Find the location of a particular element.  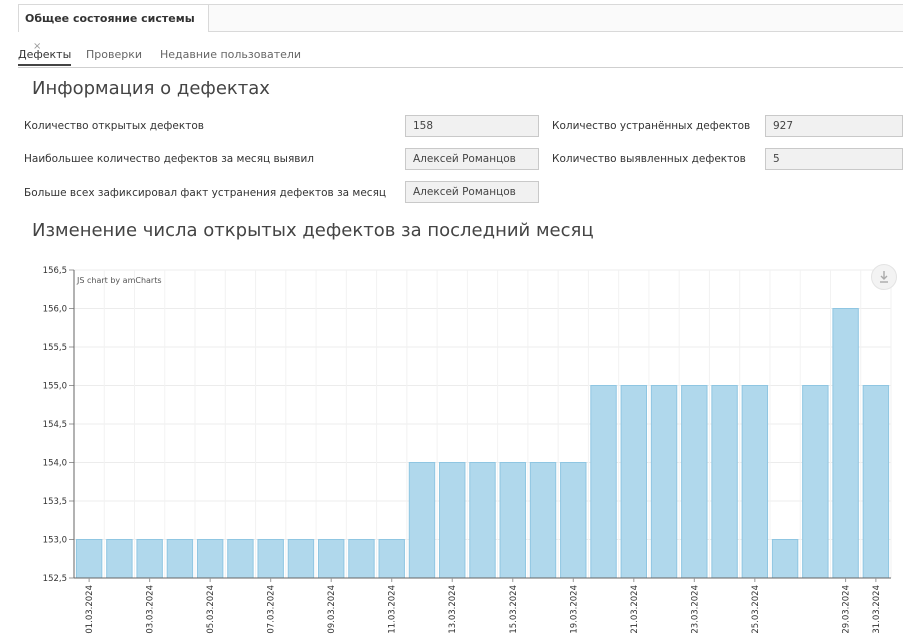

x-tick-label: 29.03.2024 is located at coordinates (847, 609).